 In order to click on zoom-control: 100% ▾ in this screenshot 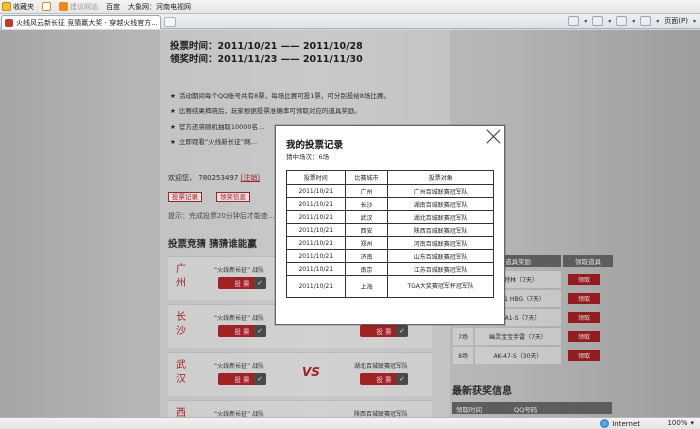, I will do `click(680, 423)`.